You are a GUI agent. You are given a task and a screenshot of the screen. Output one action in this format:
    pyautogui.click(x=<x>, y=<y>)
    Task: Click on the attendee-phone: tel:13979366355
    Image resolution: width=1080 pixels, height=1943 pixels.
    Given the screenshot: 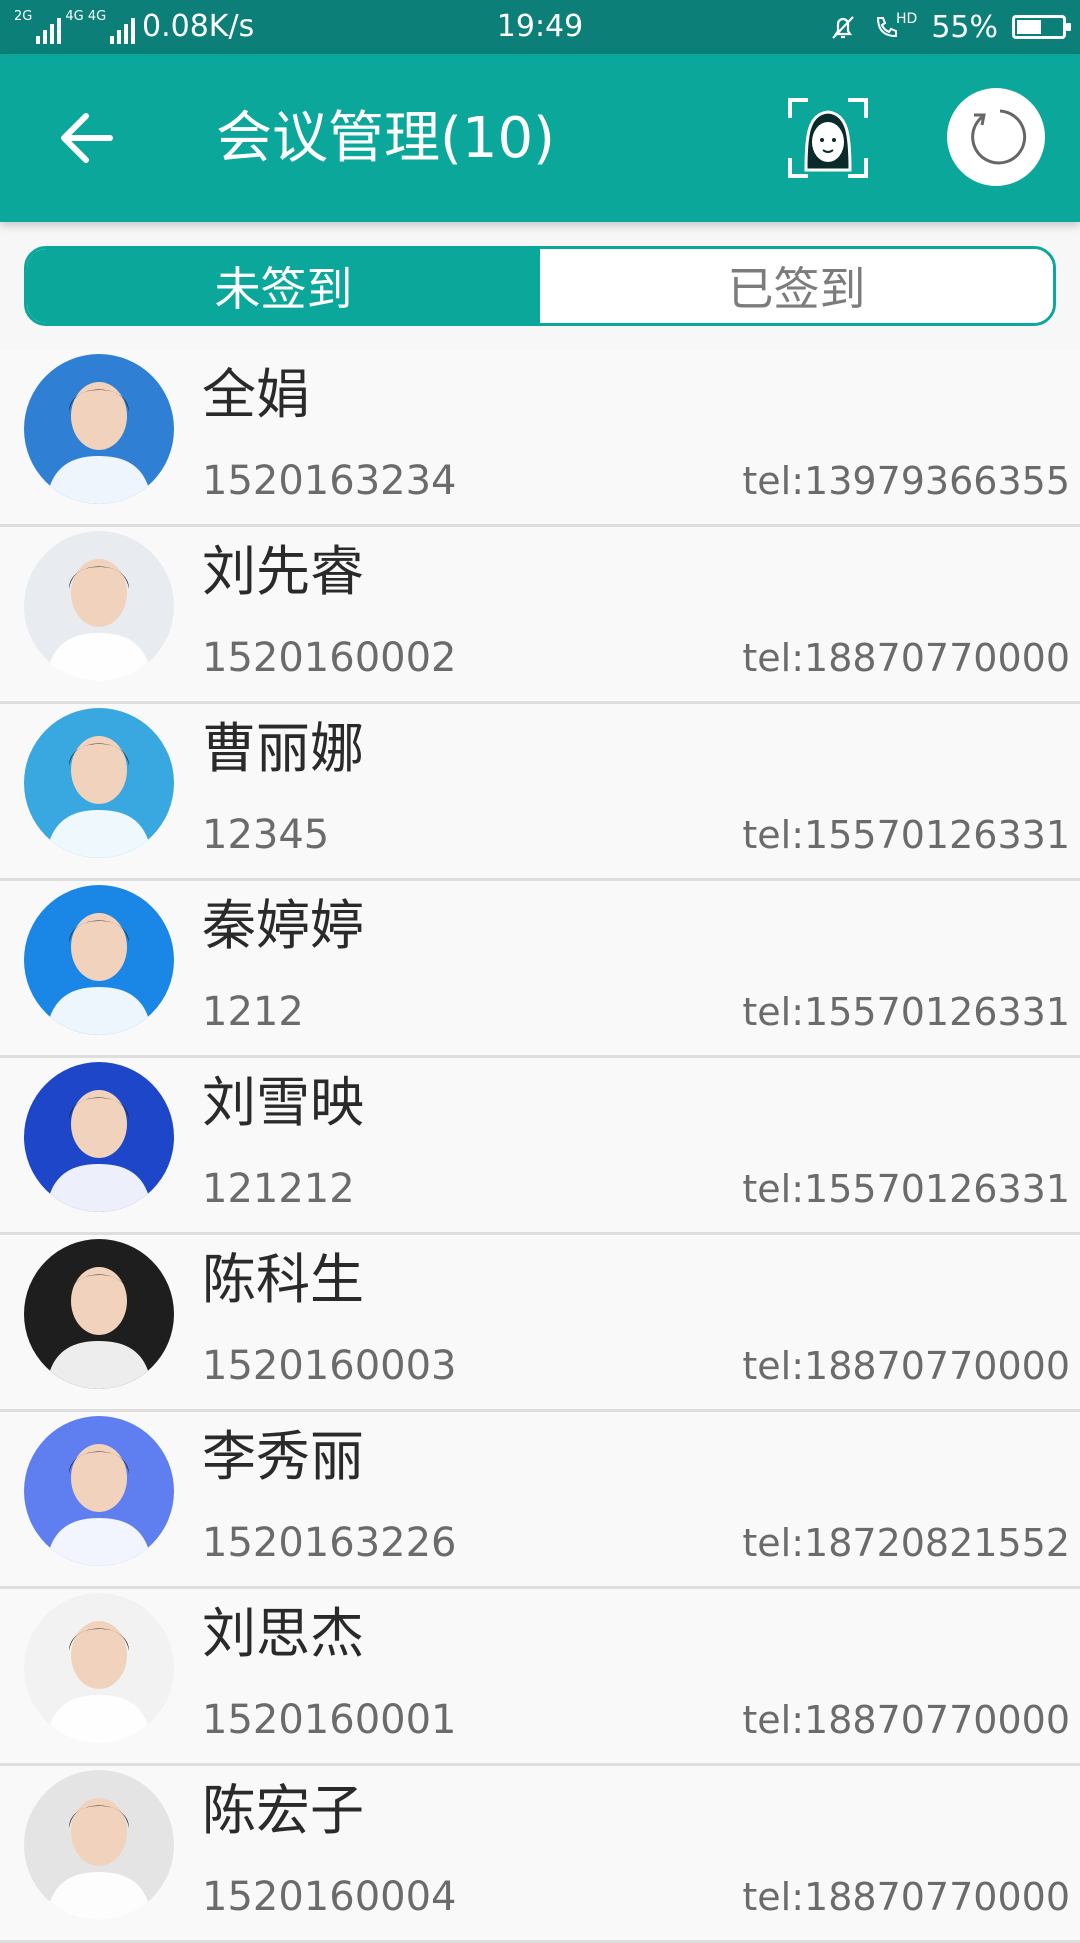 What is the action you would take?
    pyautogui.click(x=906, y=481)
    